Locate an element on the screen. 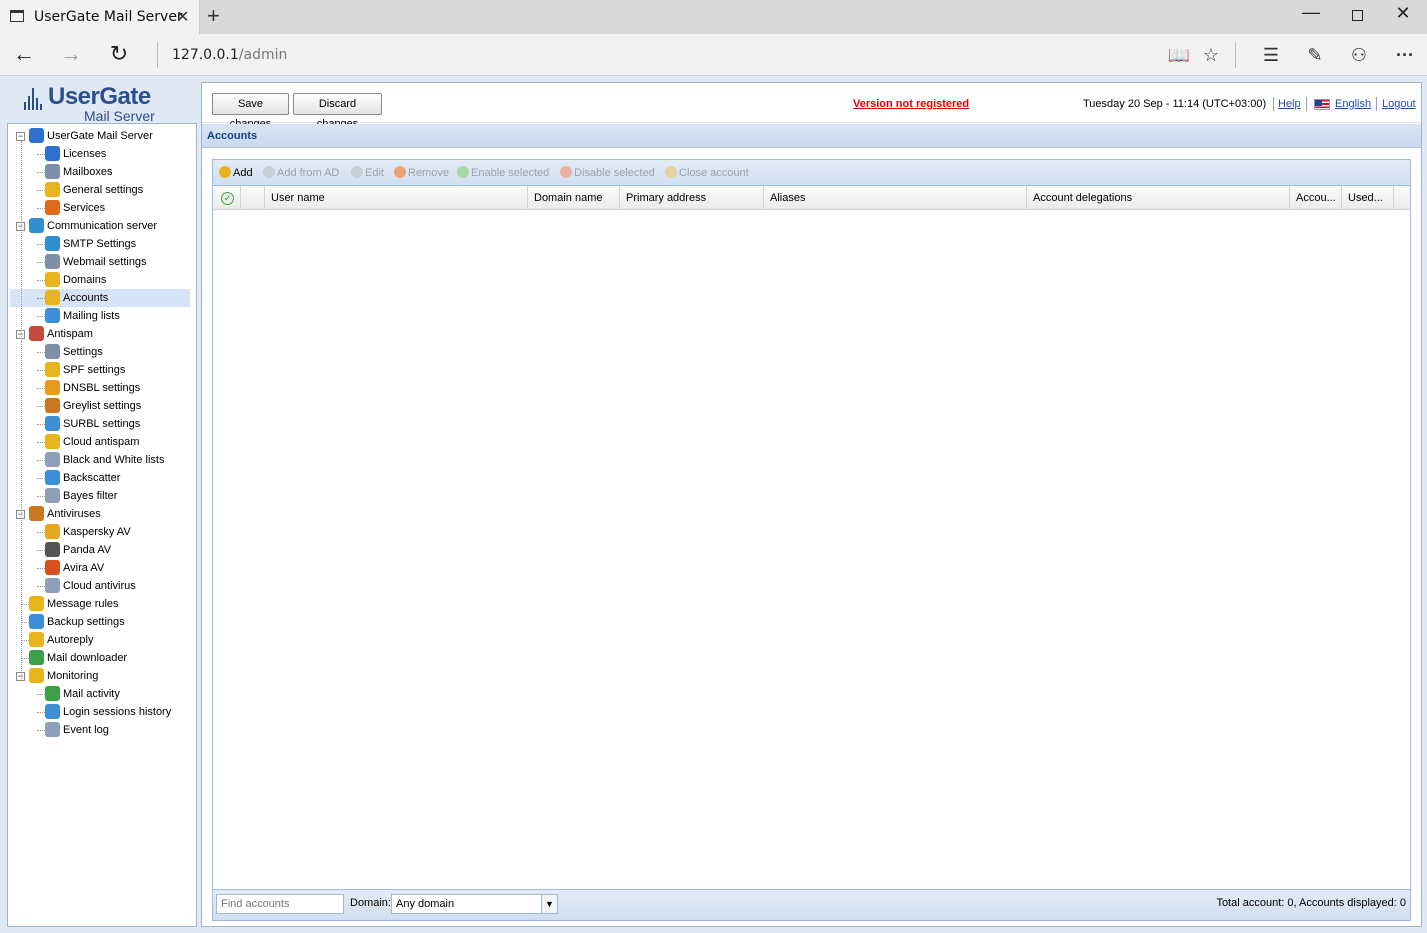 The height and width of the screenshot is (933, 1427). tree-item-label: Webmail settings is located at coordinates (105, 262).